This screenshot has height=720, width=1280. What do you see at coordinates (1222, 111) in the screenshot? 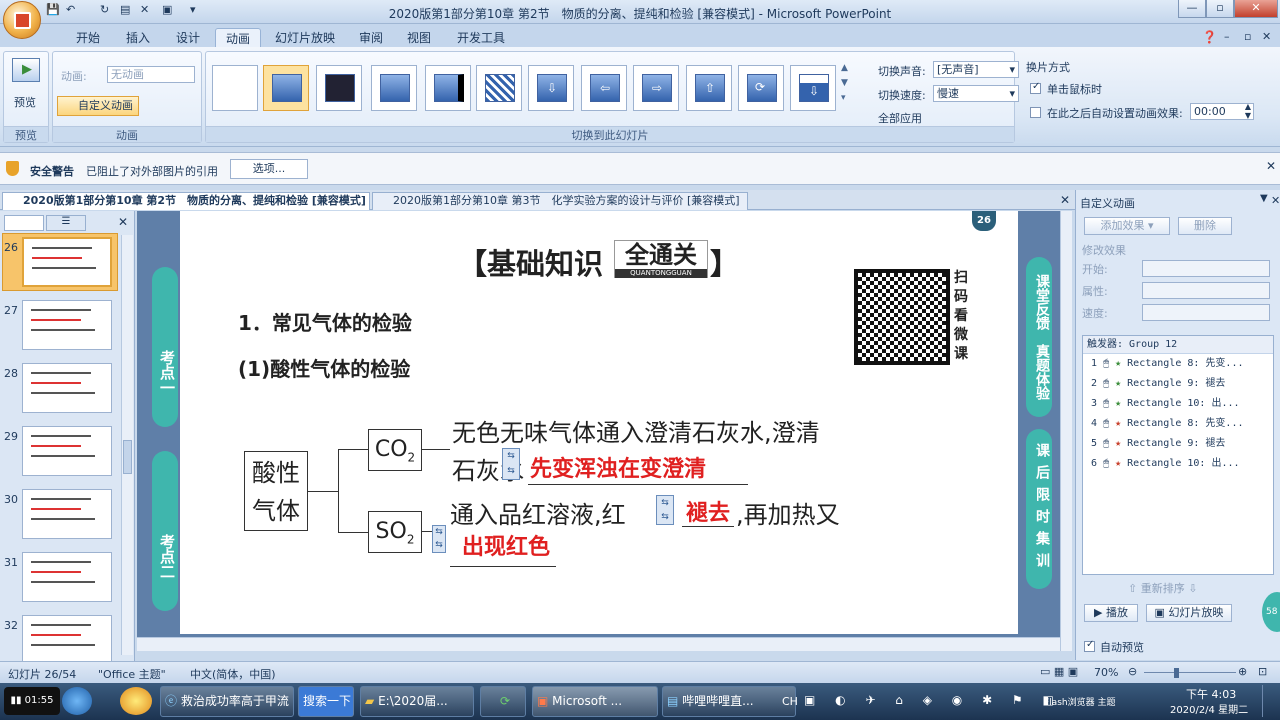
I see `auto-advance-time: 00:00 ▲ ▼` at bounding box center [1222, 111].